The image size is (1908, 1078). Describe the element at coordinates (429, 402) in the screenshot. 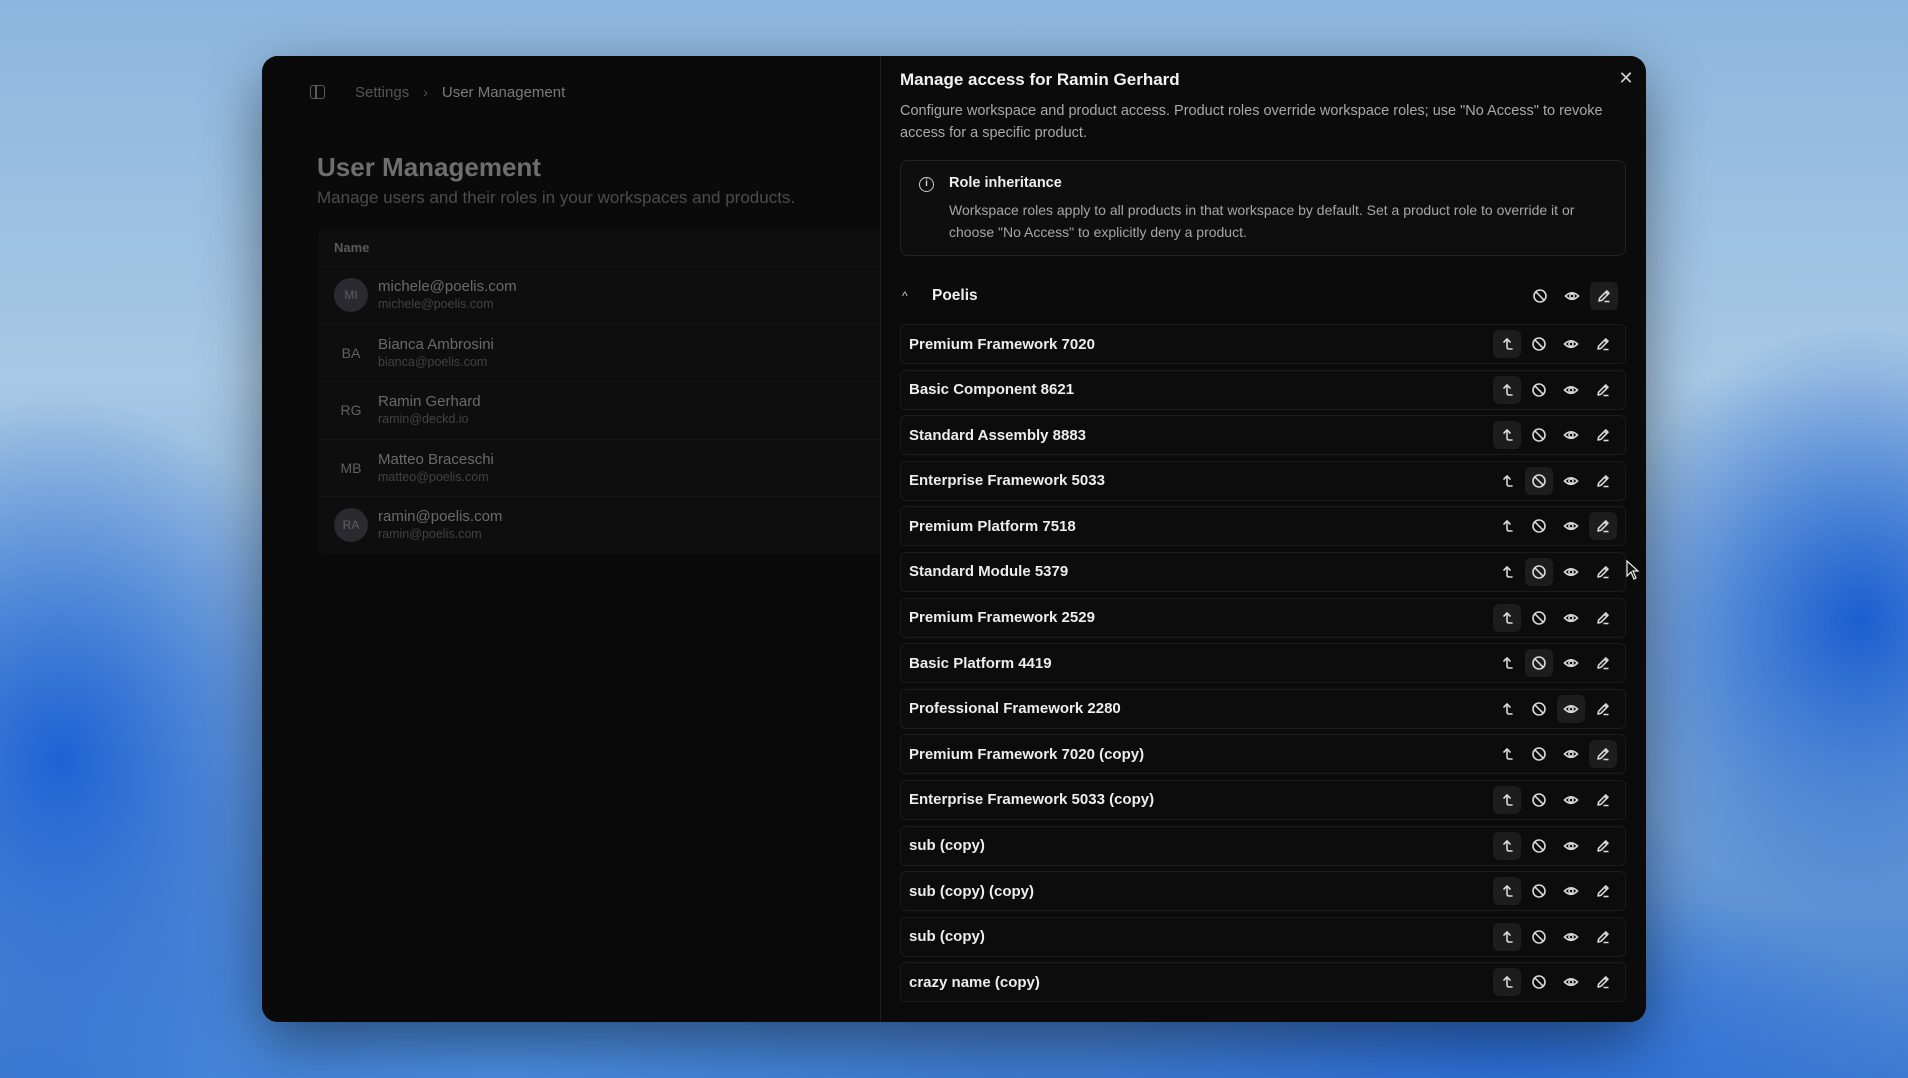

I see `user-name: Ramin Gerhard` at that location.